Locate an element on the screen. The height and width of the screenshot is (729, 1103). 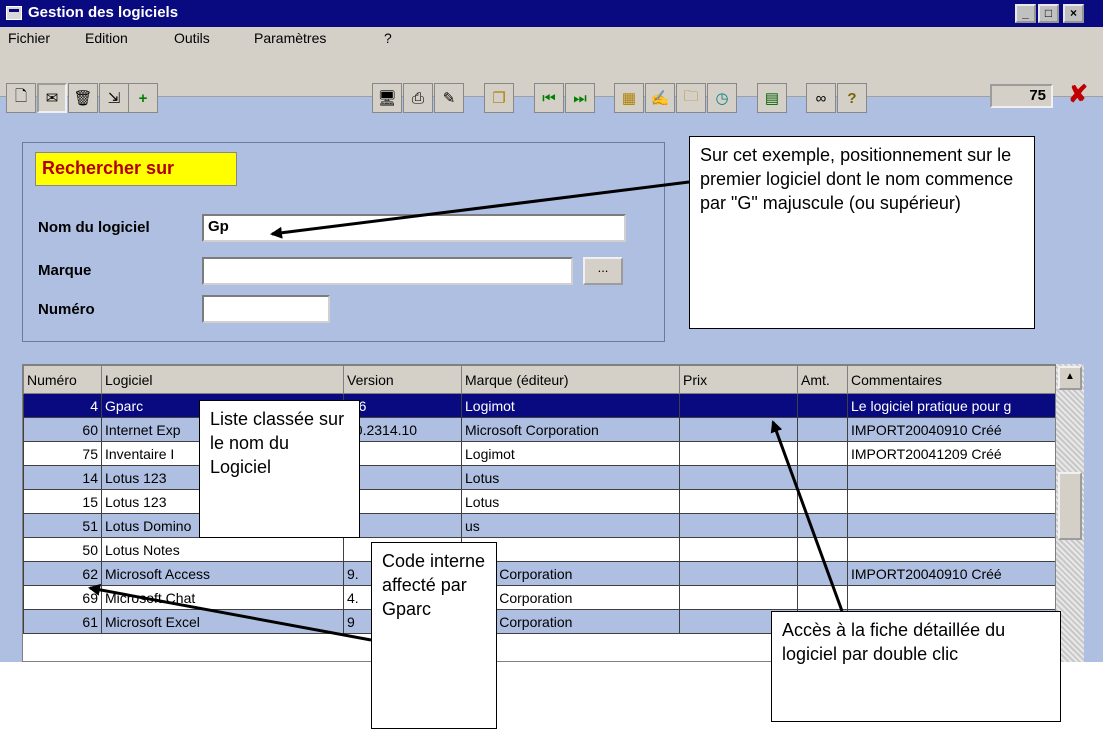
arrow-to-code is located at coordinates (230, 612).